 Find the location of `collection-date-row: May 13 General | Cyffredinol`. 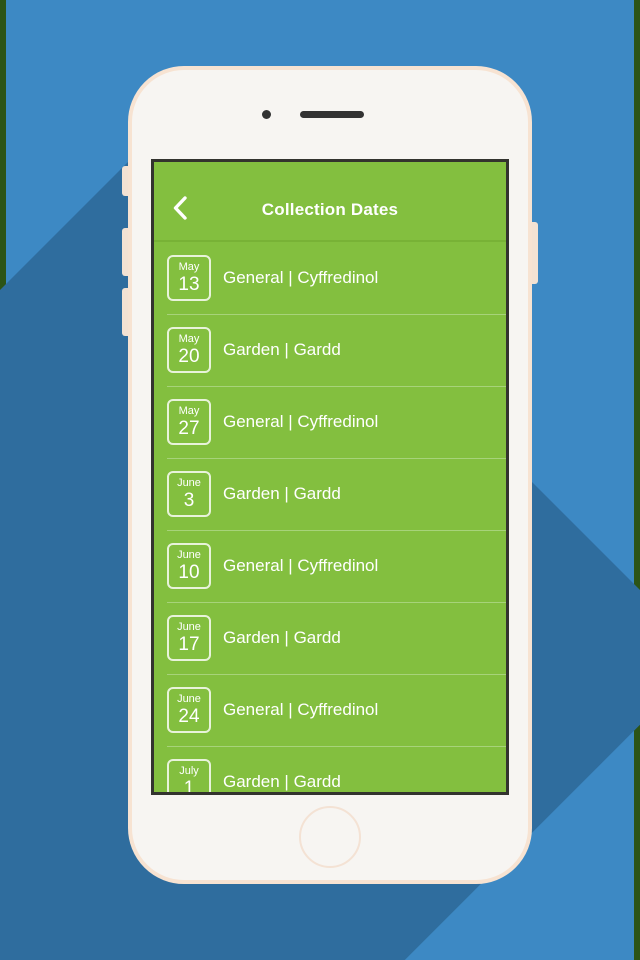

collection-date-row: May 13 General | Cyffredinol is located at coordinates (330, 278).